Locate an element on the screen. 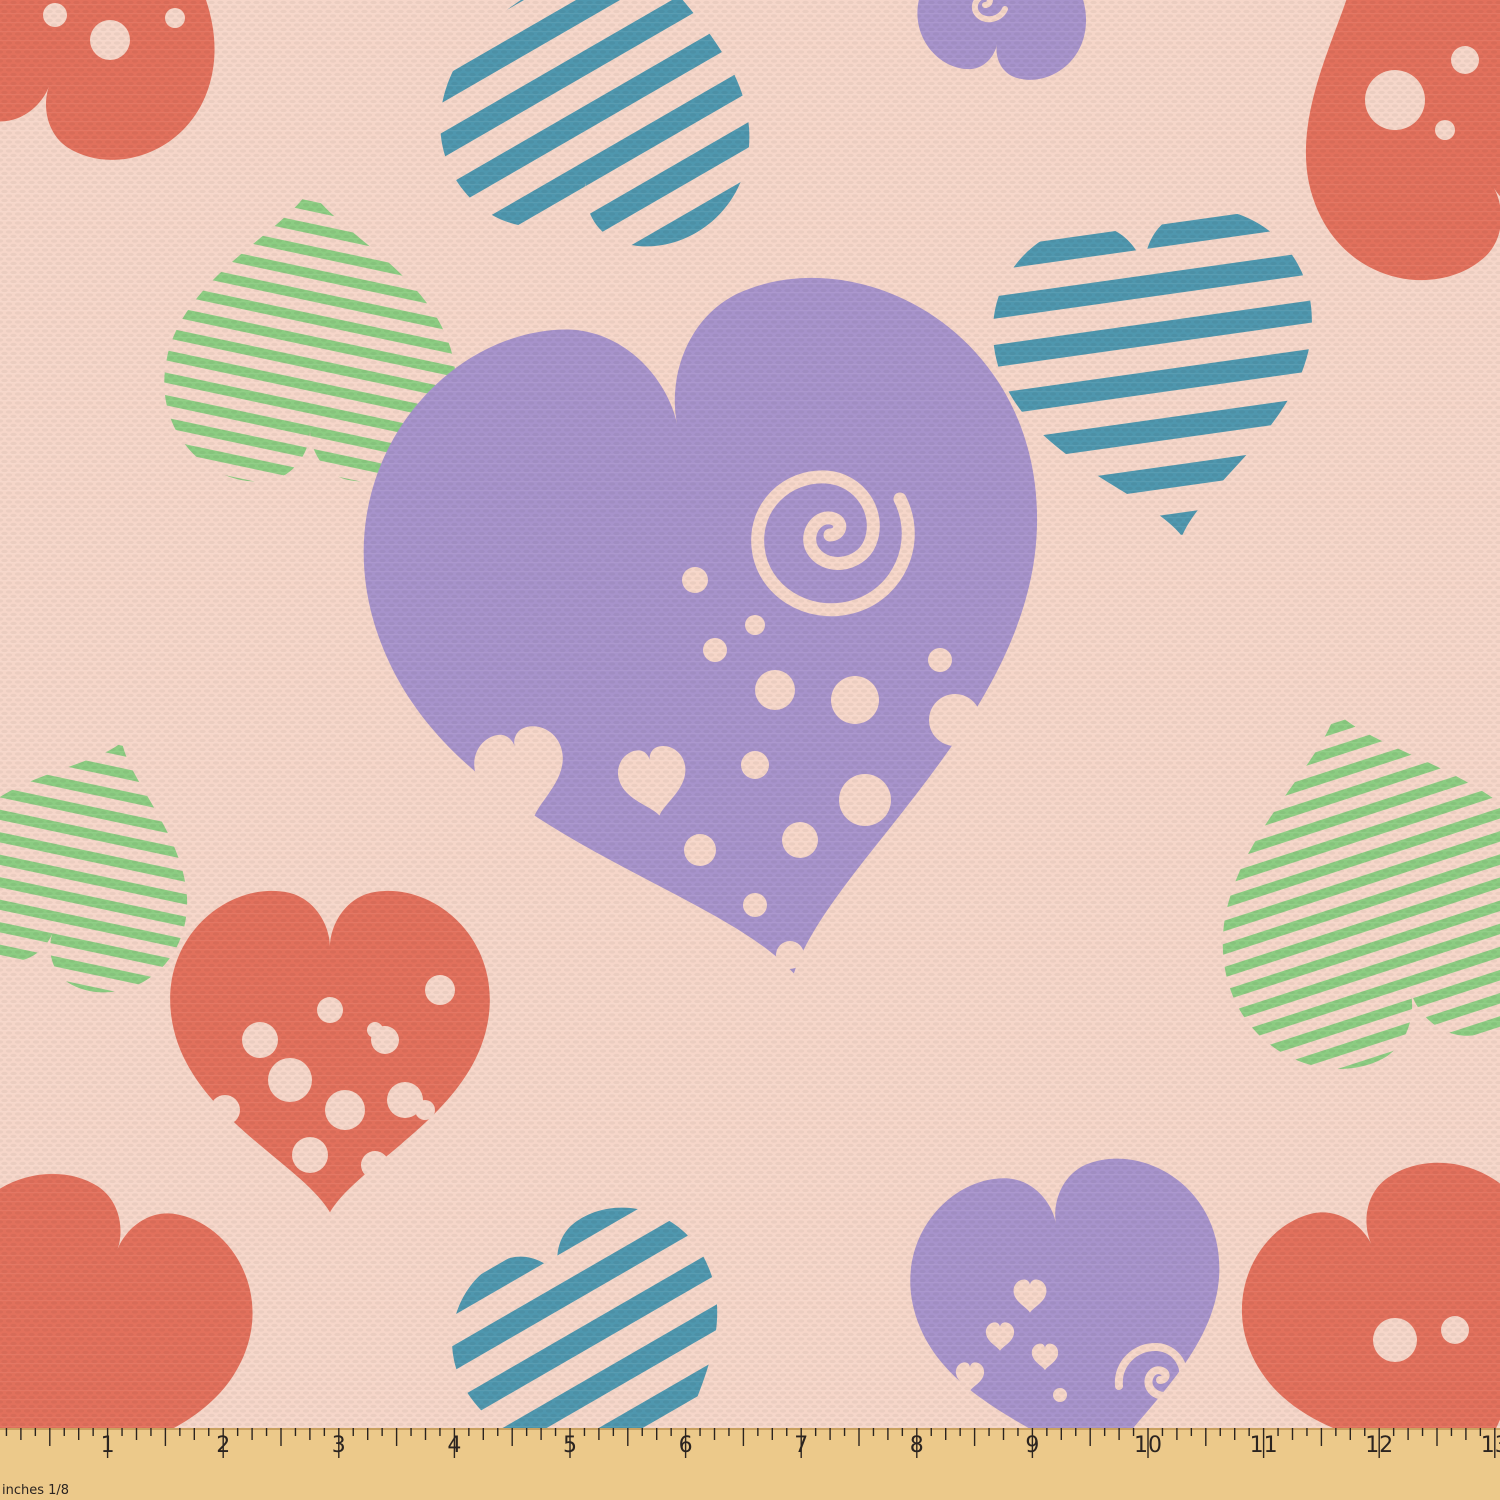 The width and height of the screenshot is (1500, 1500). ruler-number: 11 is located at coordinates (1264, 1445).